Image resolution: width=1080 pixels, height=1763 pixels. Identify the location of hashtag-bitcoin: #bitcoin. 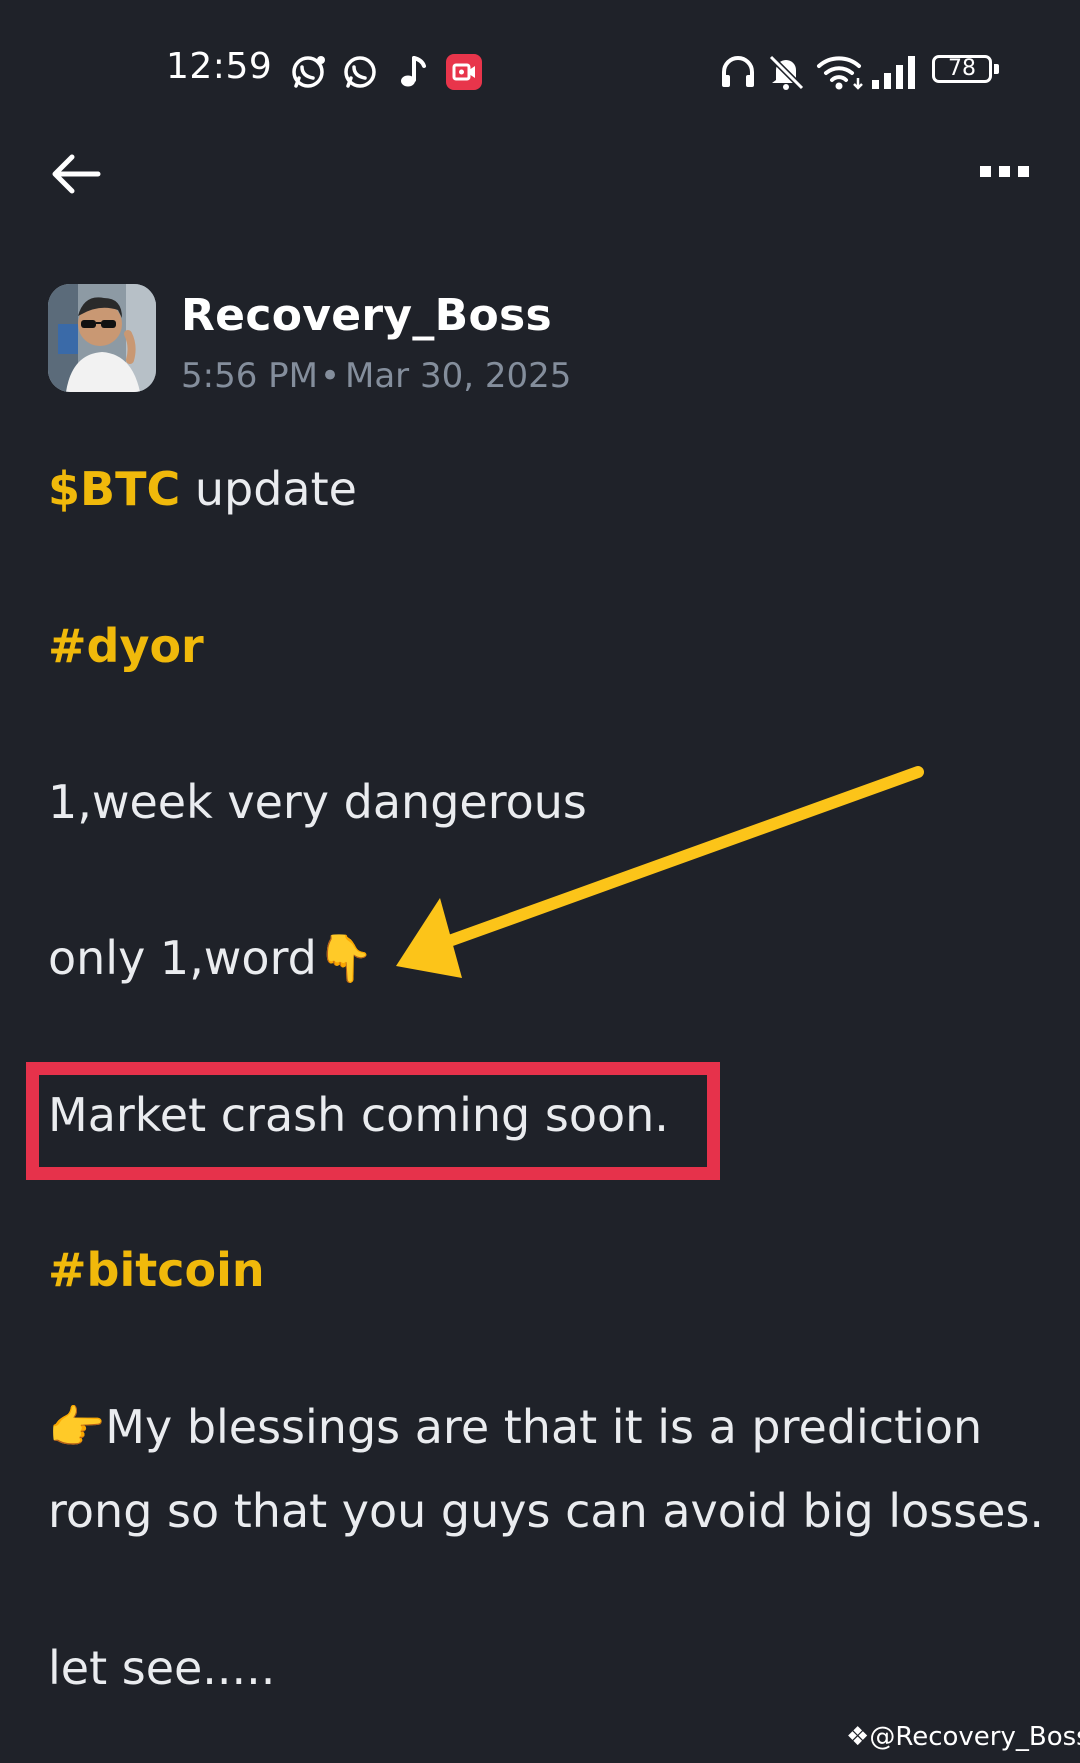
(156, 1270).